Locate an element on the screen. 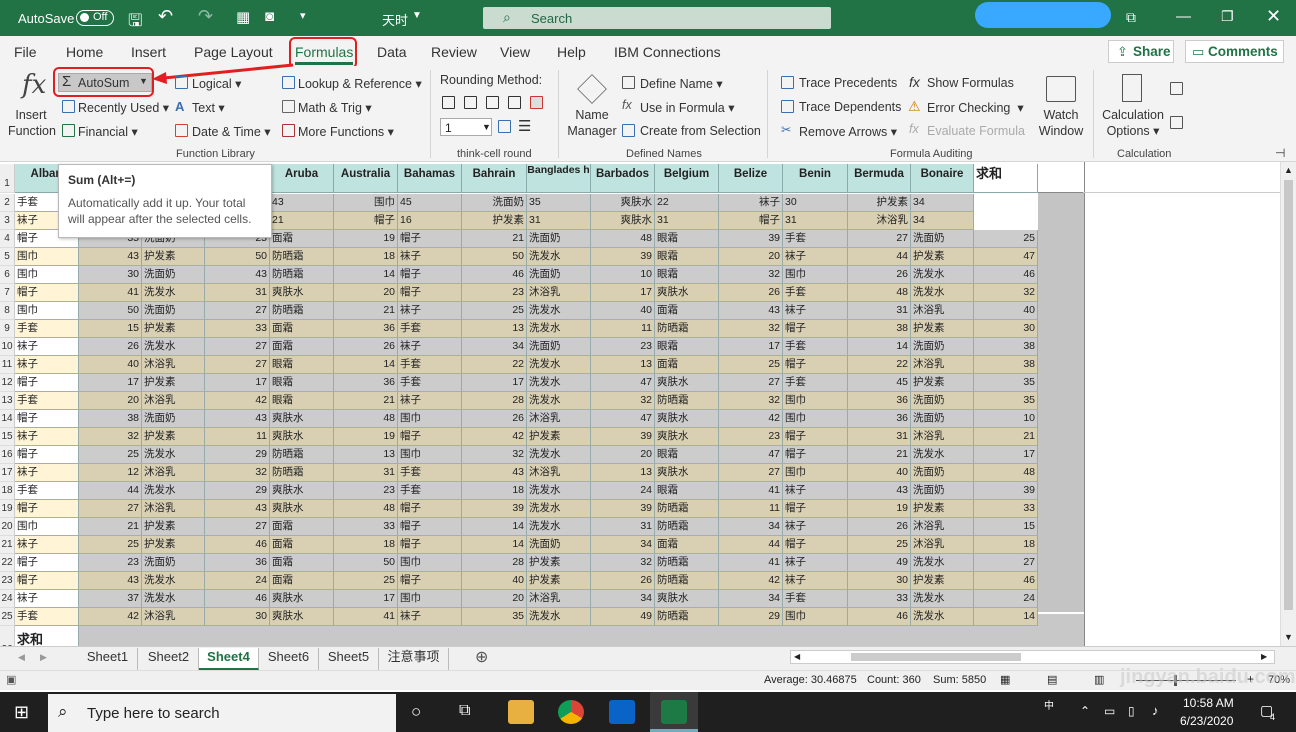  outlook-icon is located at coordinates (622, 712).